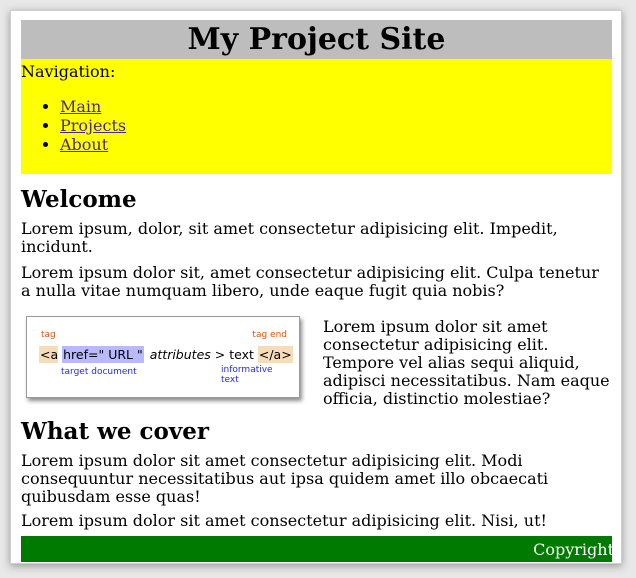  I want to click on cover-heading: What we cover, so click(115, 431).